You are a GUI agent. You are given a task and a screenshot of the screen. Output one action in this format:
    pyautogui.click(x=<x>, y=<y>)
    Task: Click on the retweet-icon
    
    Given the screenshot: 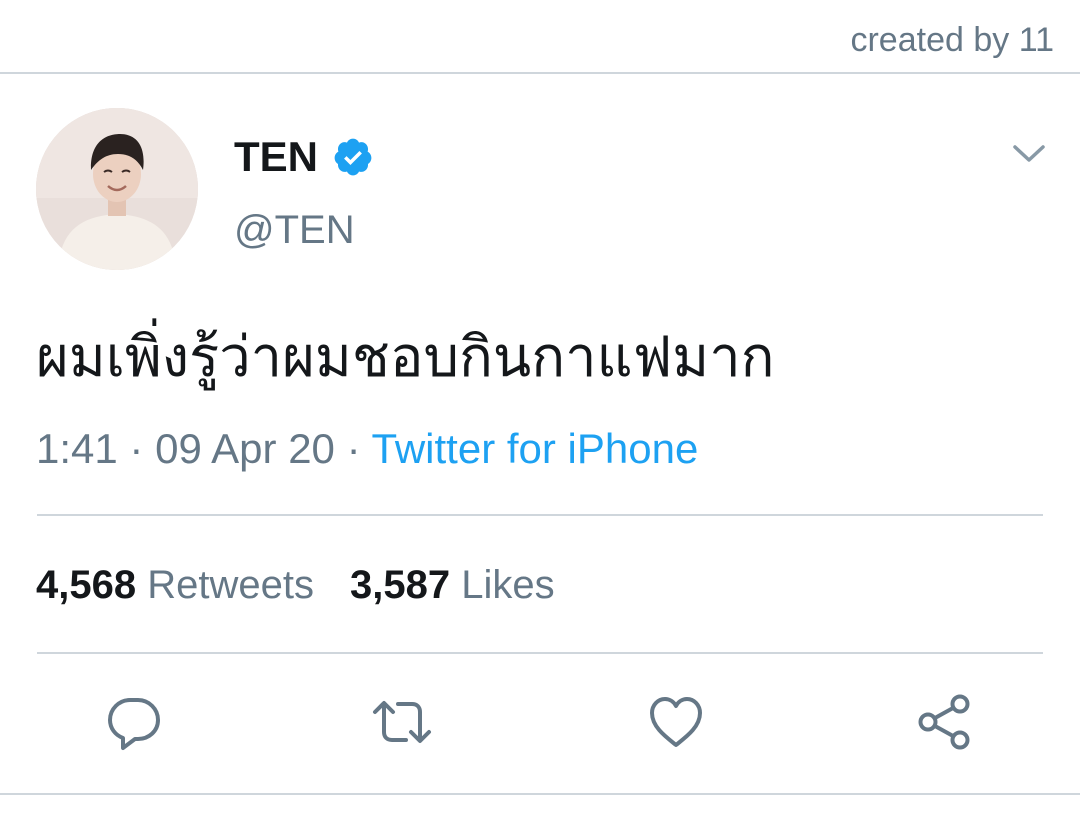 What is the action you would take?
    pyautogui.click(x=402, y=722)
    